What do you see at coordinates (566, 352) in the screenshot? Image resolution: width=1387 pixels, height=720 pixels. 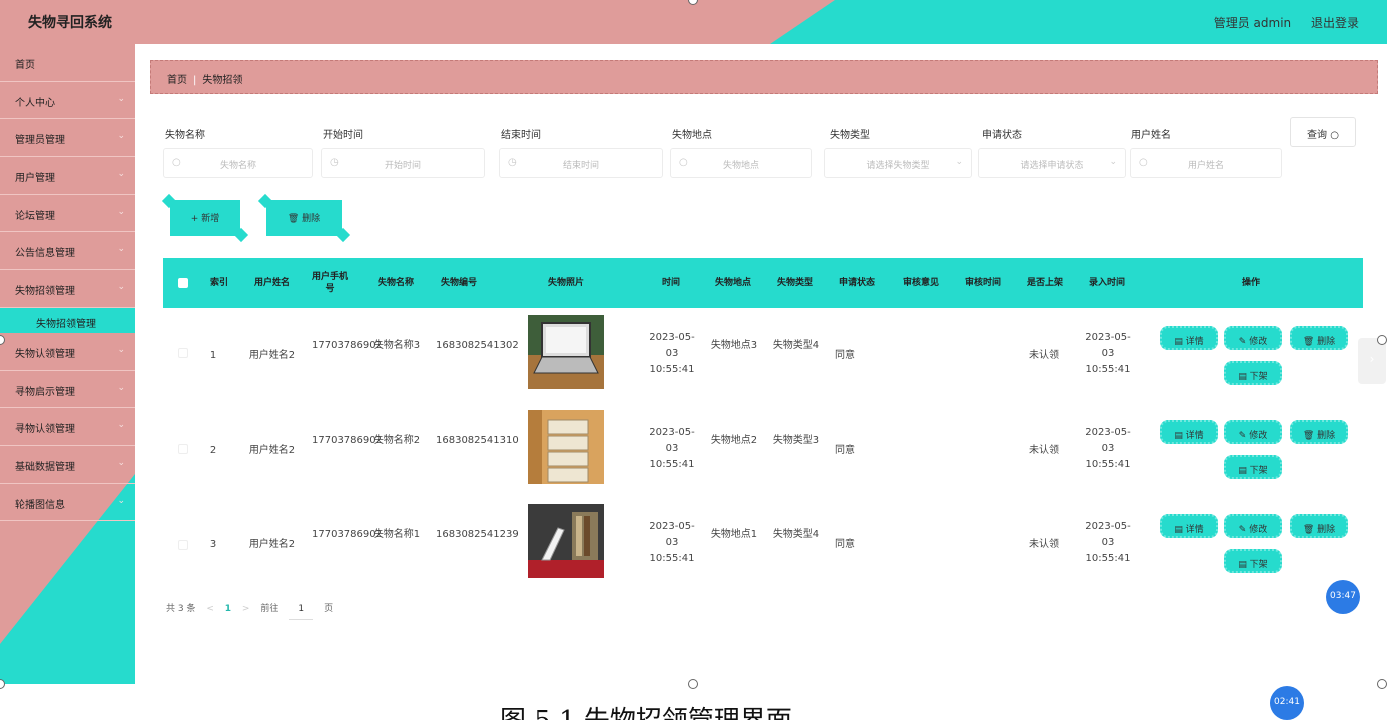 I see `item-photo-laptop` at bounding box center [566, 352].